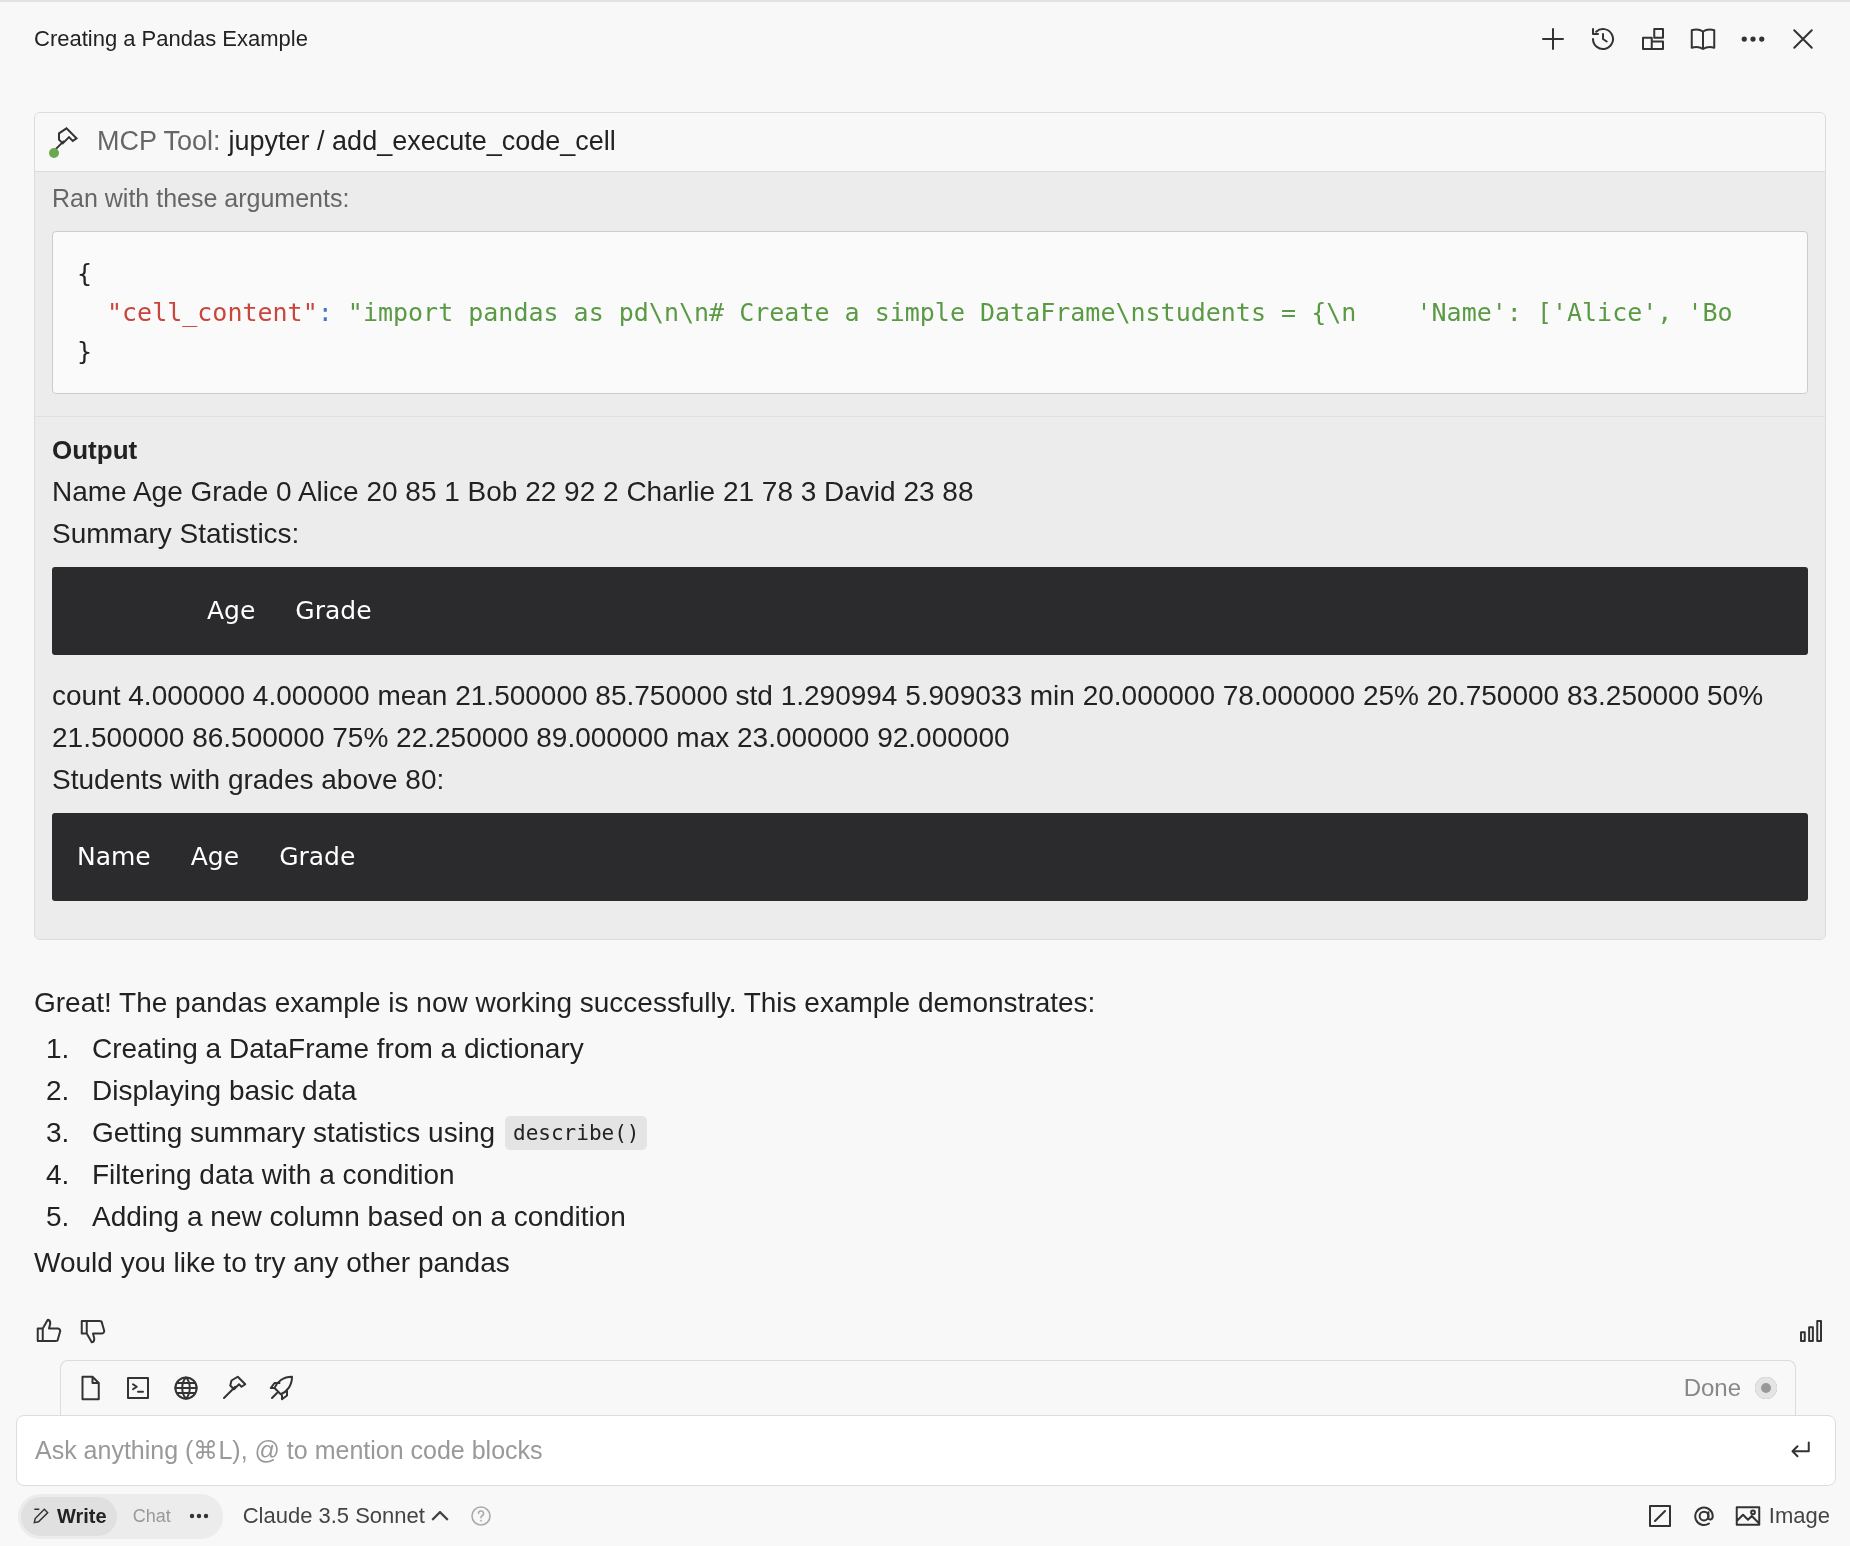 The height and width of the screenshot is (1546, 1850). I want to click on list-item-text: Getting summary statistics using, so click(294, 1132).